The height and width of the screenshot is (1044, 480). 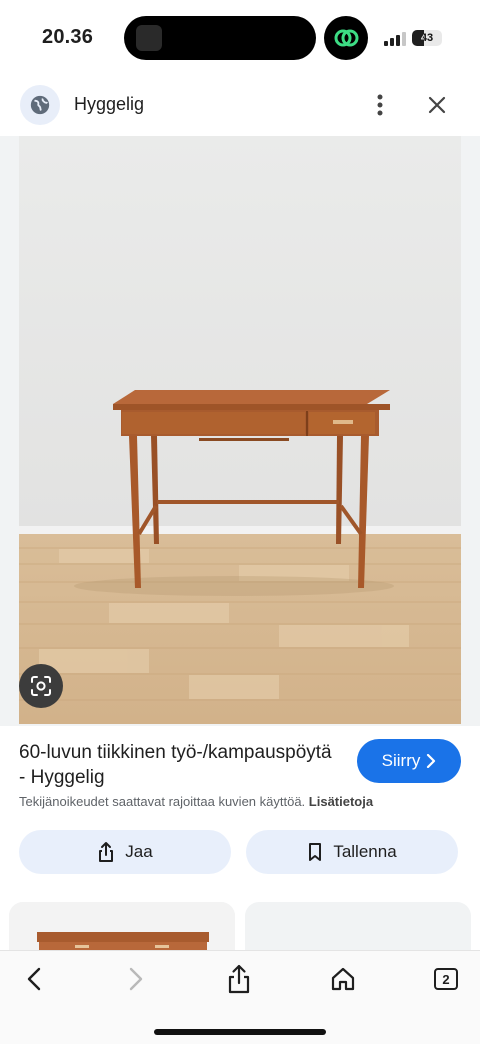 I want to click on share-page-icon, so click(x=239, y=979).